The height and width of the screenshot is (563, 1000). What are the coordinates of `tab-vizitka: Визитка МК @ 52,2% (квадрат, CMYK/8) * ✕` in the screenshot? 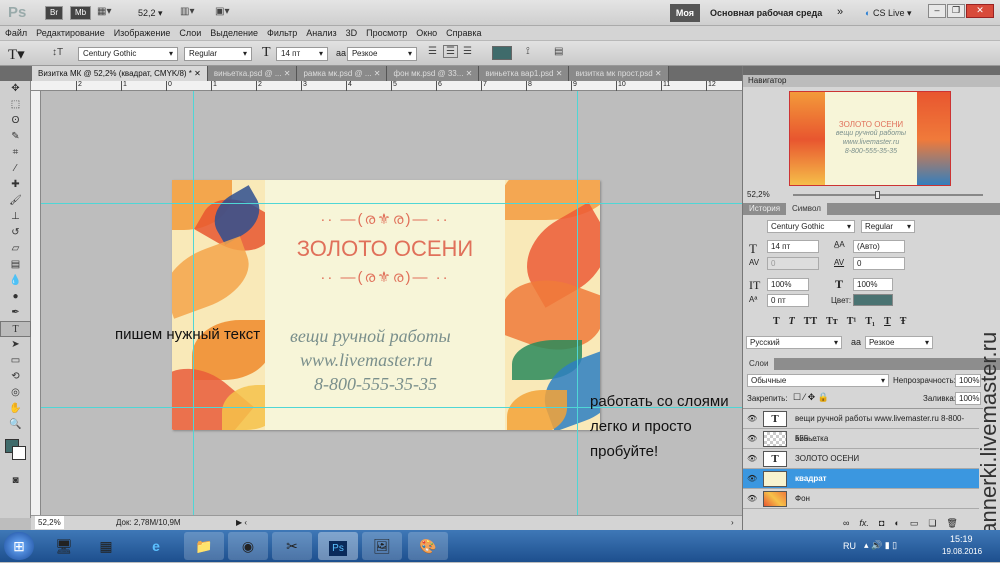 It's located at (120, 73).